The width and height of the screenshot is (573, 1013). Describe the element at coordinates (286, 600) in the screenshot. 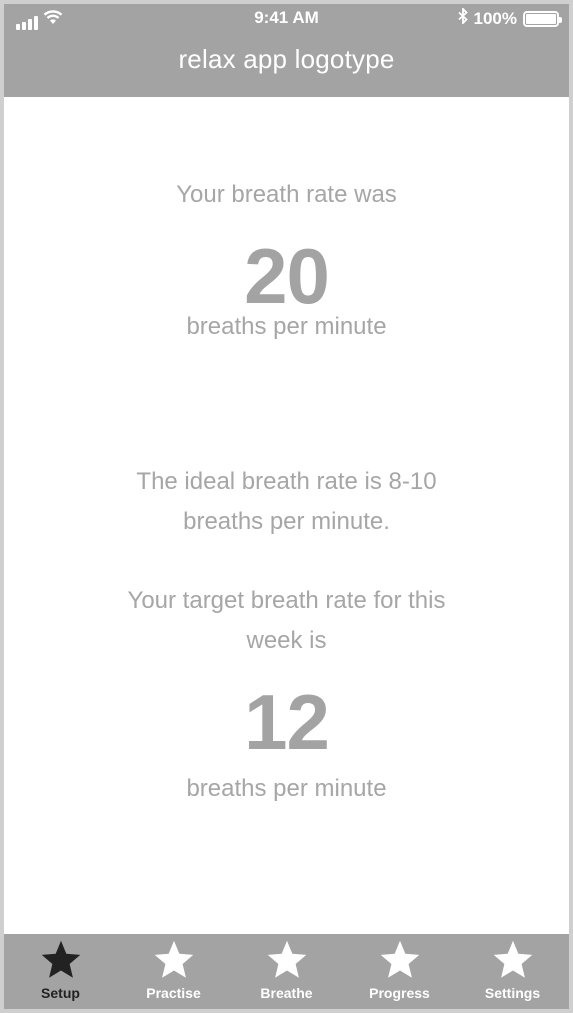

I see `target-text-line1: Your target breath rate for this` at that location.